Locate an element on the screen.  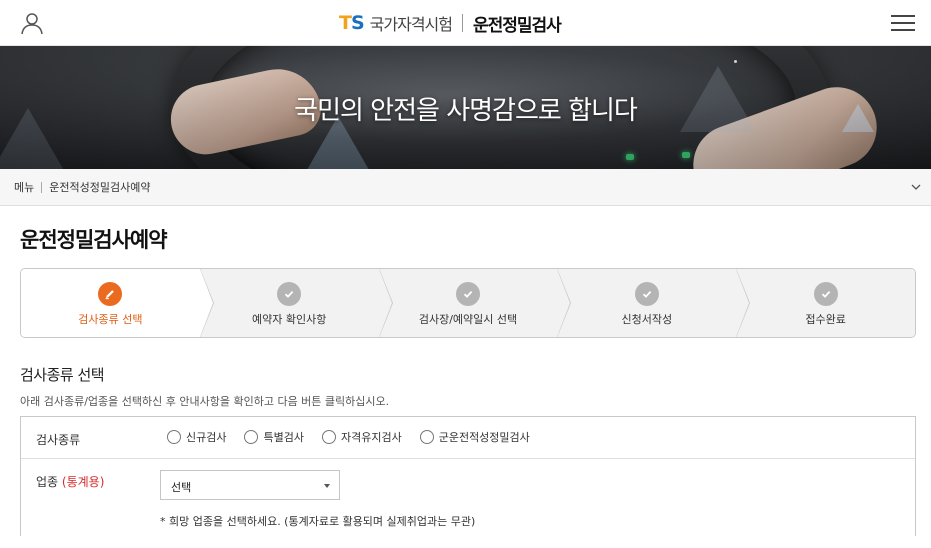
step-label: 접수완료 is located at coordinates (825, 319).